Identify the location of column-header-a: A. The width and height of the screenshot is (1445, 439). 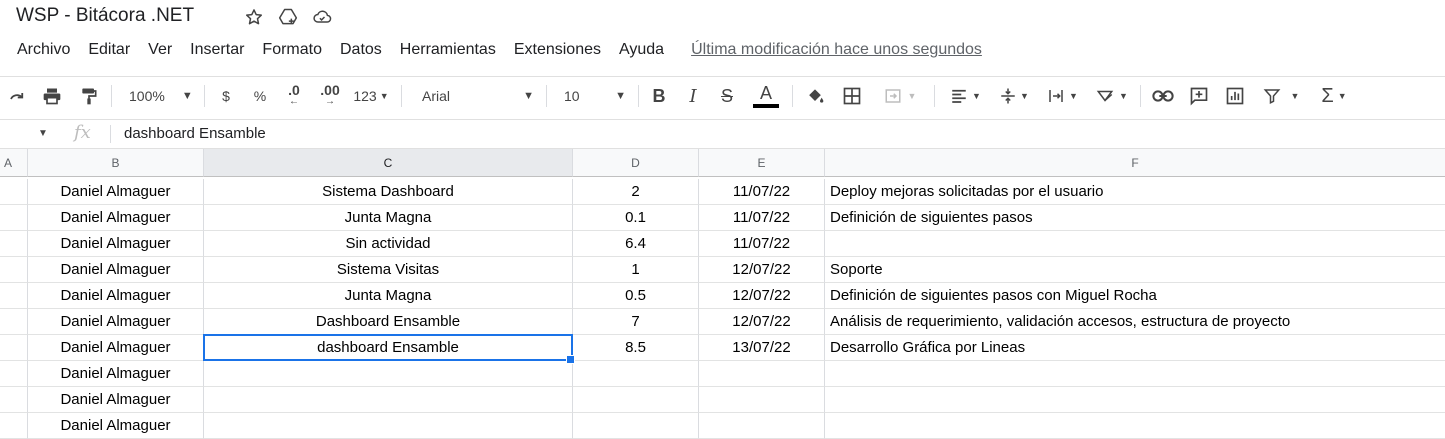
(14, 163).